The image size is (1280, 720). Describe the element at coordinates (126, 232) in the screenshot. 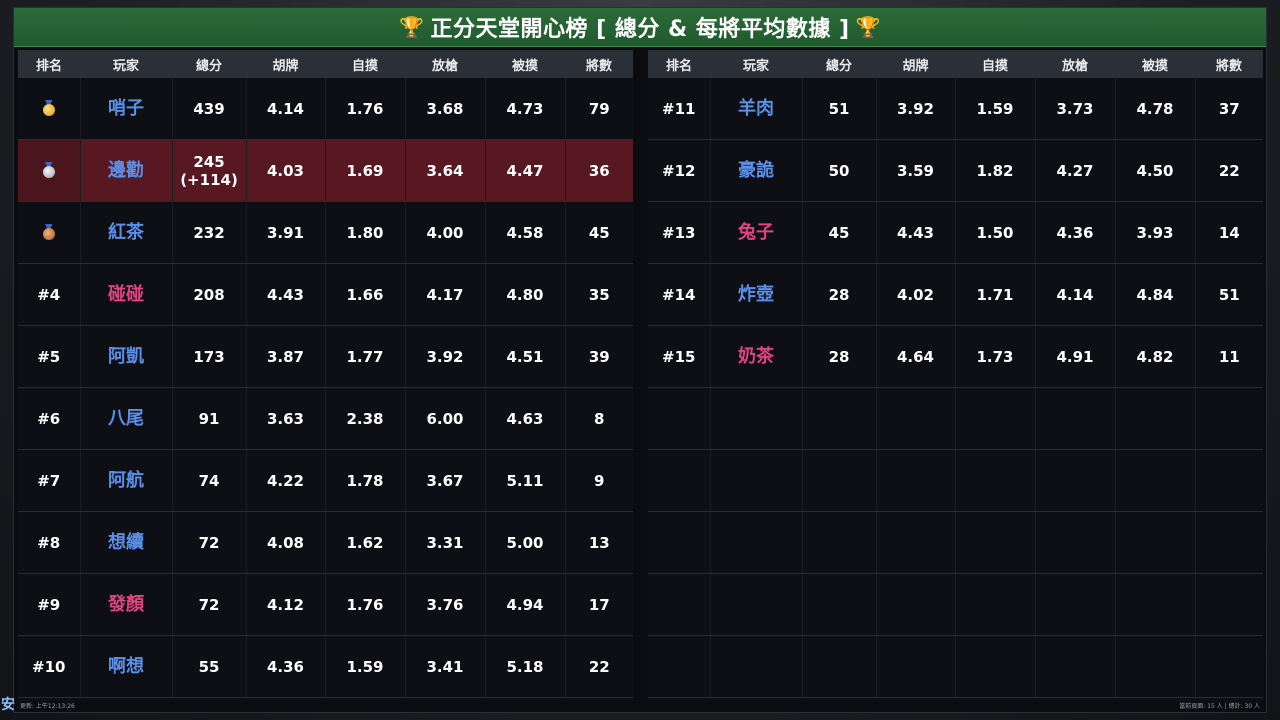

I see `player-name: 紅茶` at that location.